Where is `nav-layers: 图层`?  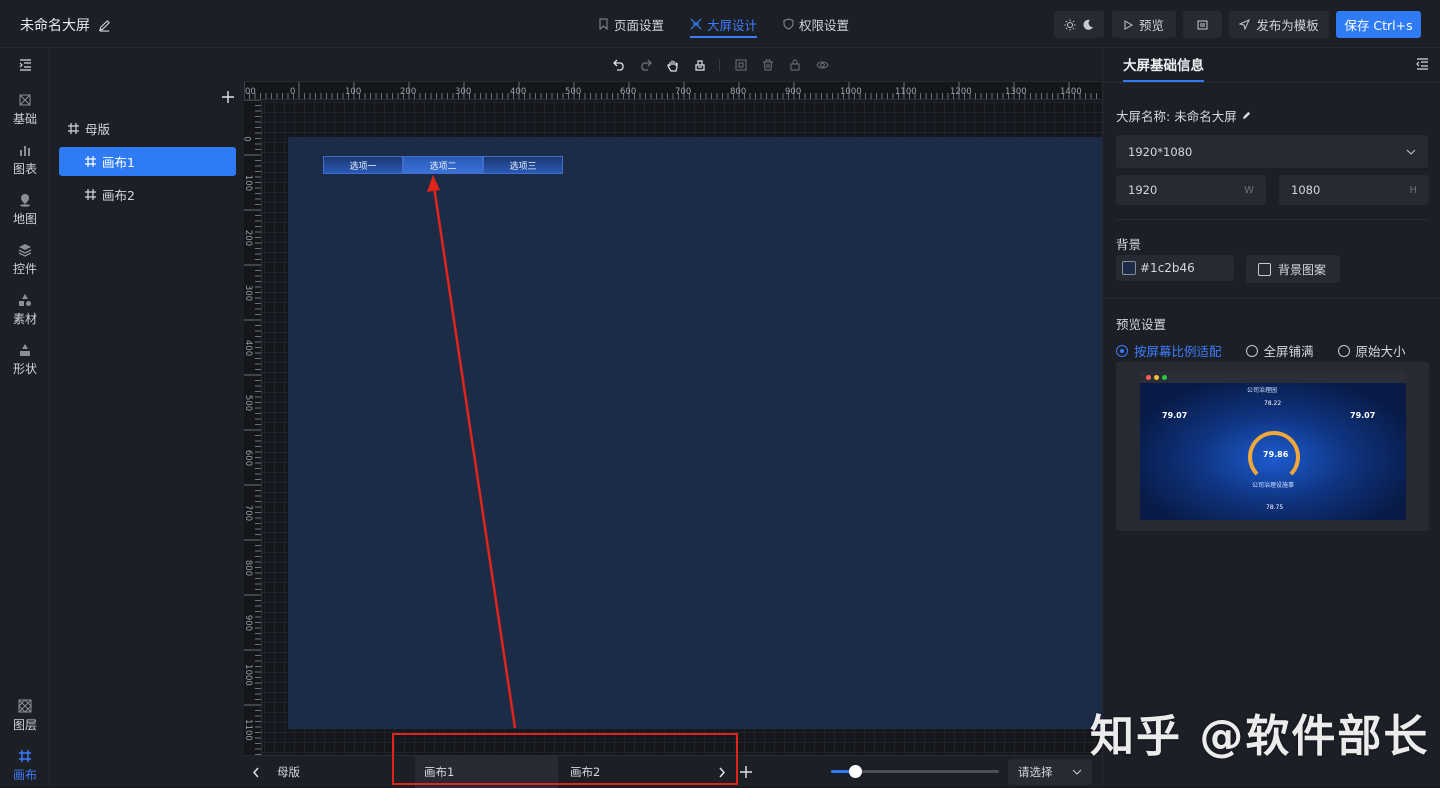 nav-layers: 图层 is located at coordinates (25, 716).